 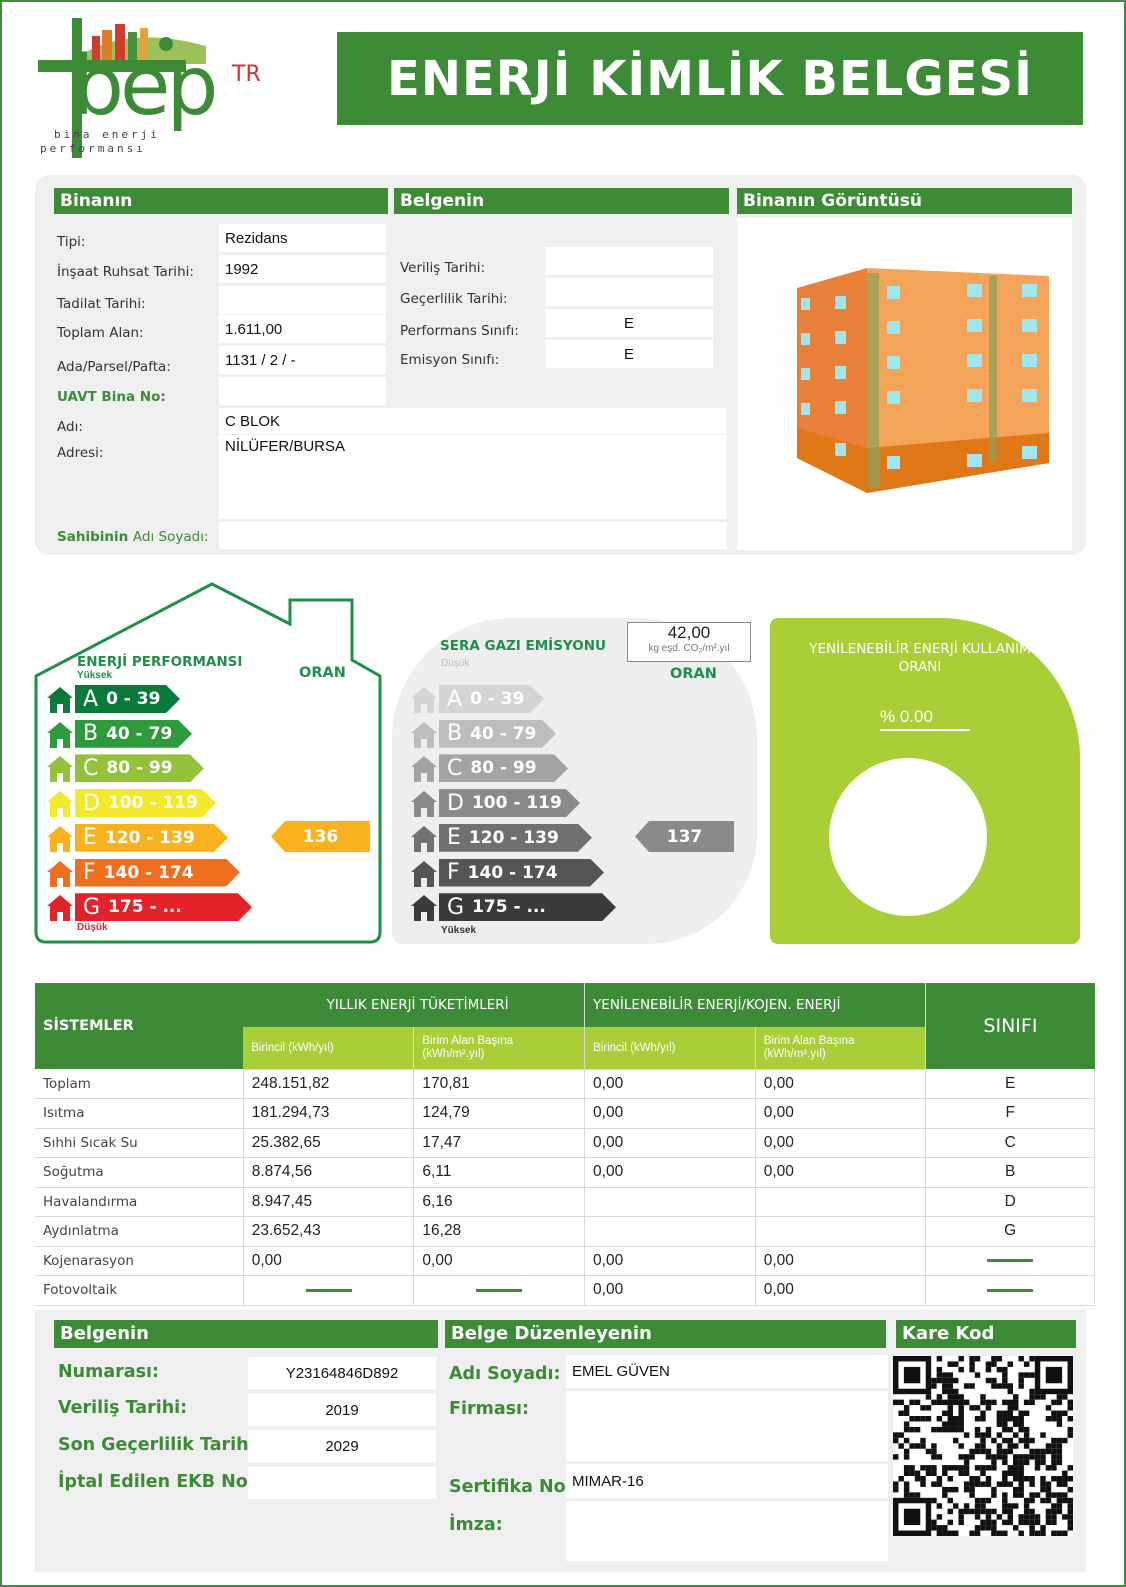 I want to click on emission-top-label: Düşük, so click(x=455, y=663).